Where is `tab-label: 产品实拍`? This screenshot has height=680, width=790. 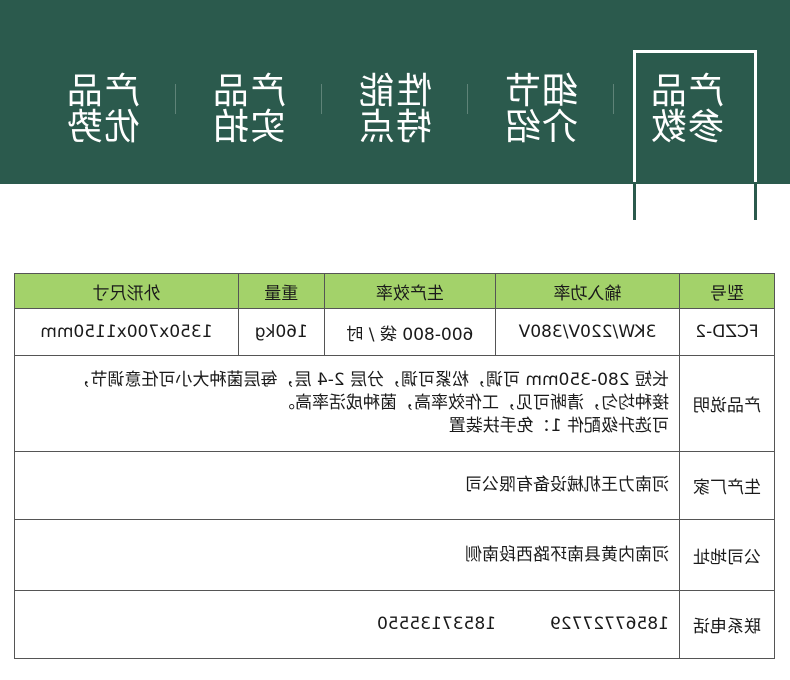
tab-label: 产品实拍 is located at coordinates (248, 109).